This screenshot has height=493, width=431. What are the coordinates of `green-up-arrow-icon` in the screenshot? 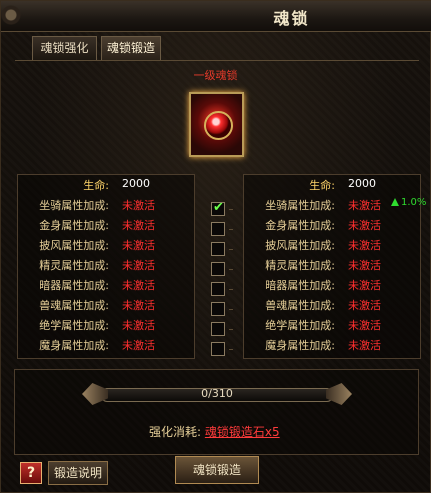 It's located at (395, 202).